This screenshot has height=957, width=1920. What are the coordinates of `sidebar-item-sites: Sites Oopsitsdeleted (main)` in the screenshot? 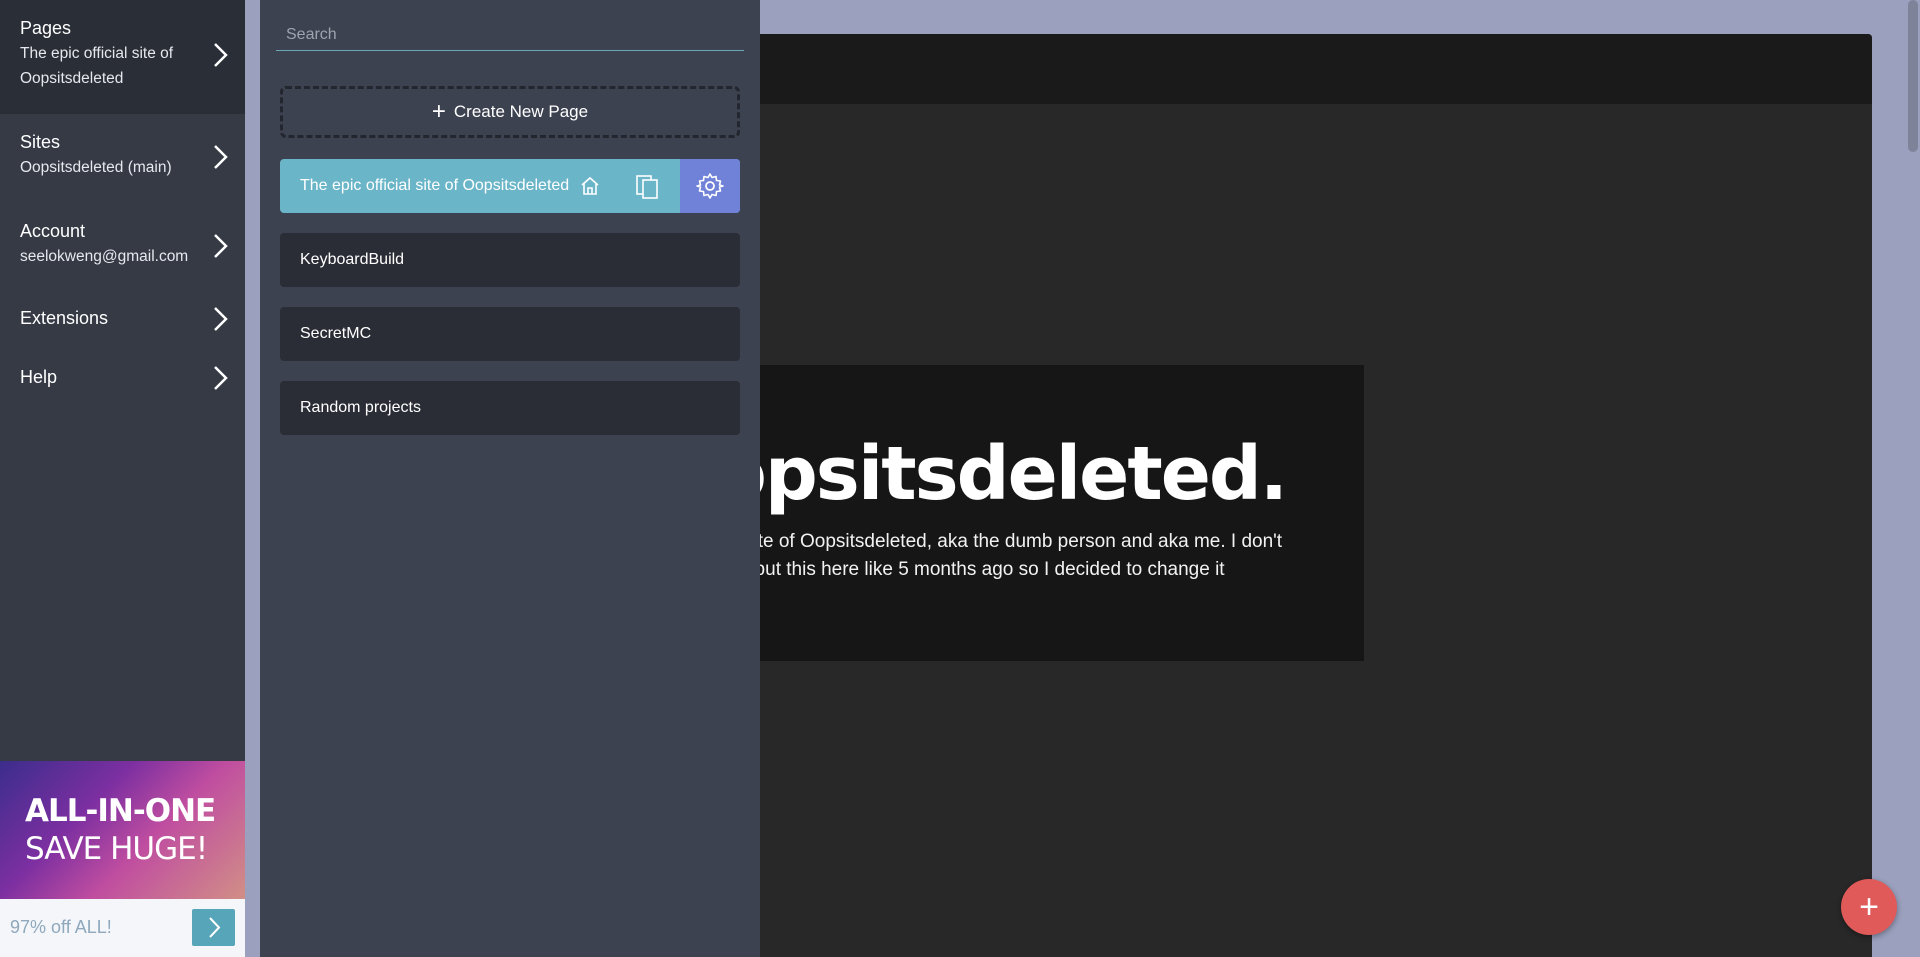 It's located at (122, 158).